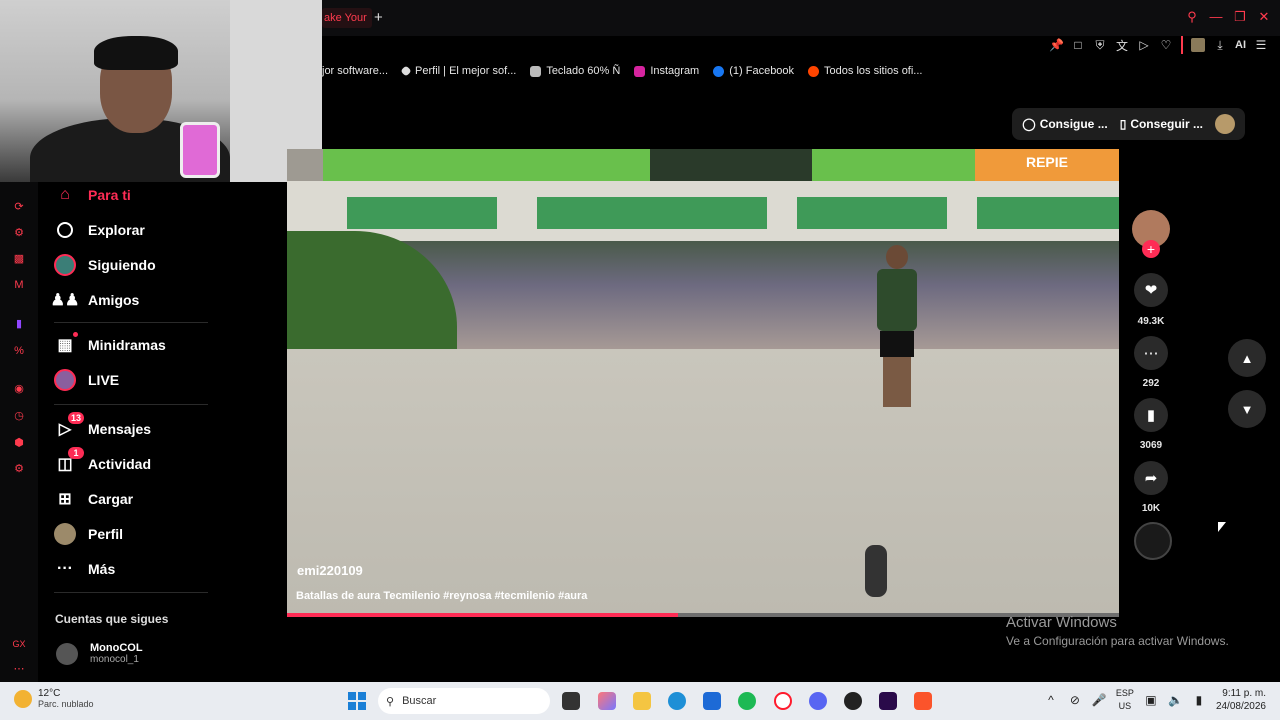  Describe the element at coordinates (1199, 700) in the screenshot. I see `battery-icon: ▮` at that location.